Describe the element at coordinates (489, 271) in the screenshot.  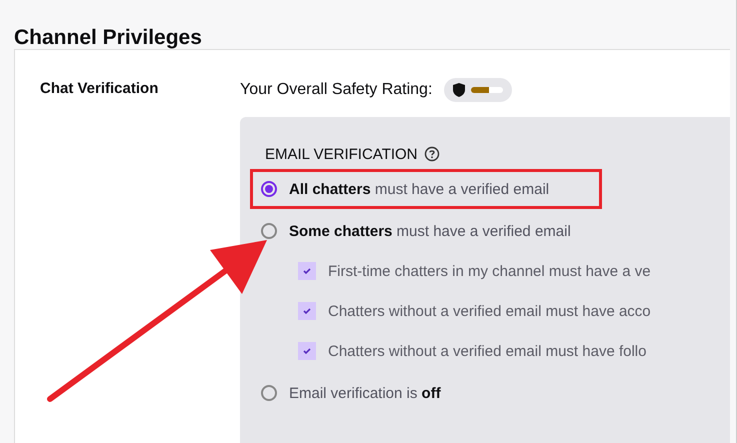
I see `option-label: First-time chatters in my channel must have a ve` at that location.